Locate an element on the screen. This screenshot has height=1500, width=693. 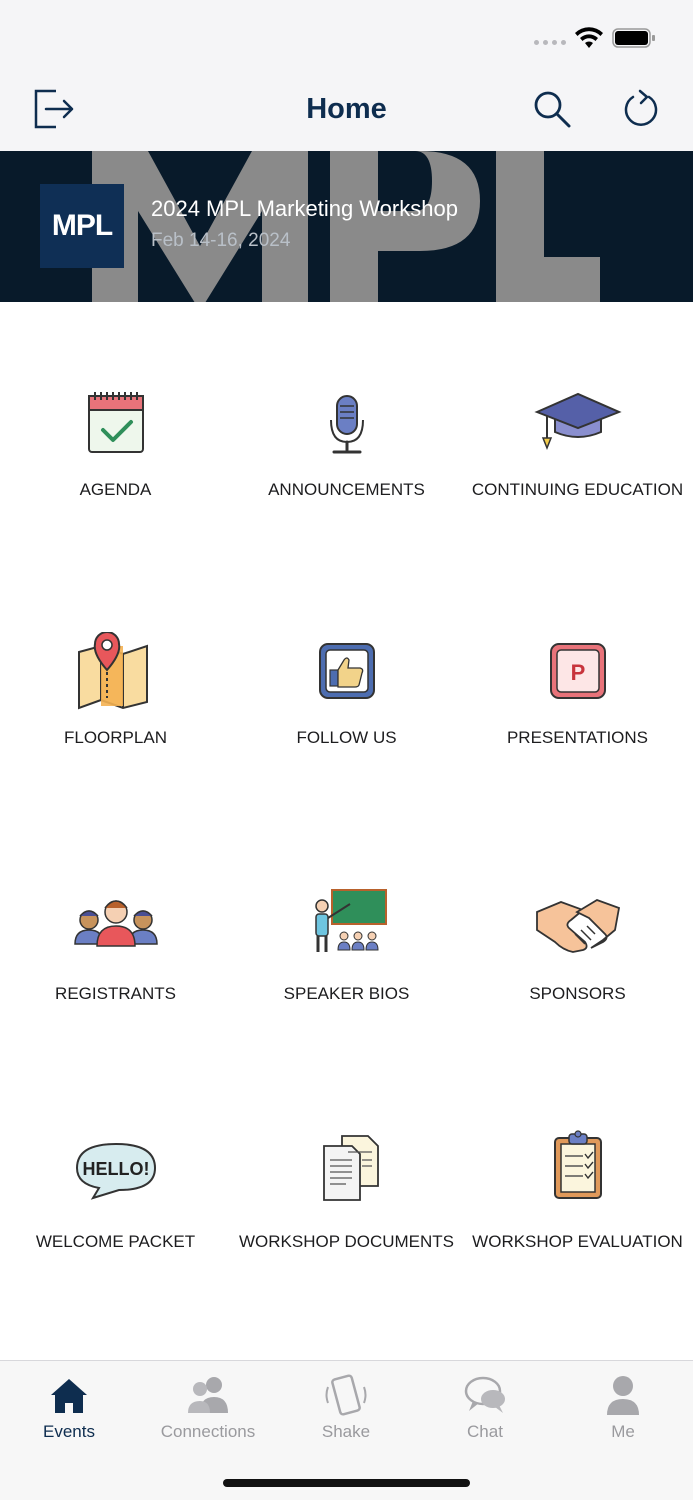
tab-shake: Shake is located at coordinates (346, 1406).